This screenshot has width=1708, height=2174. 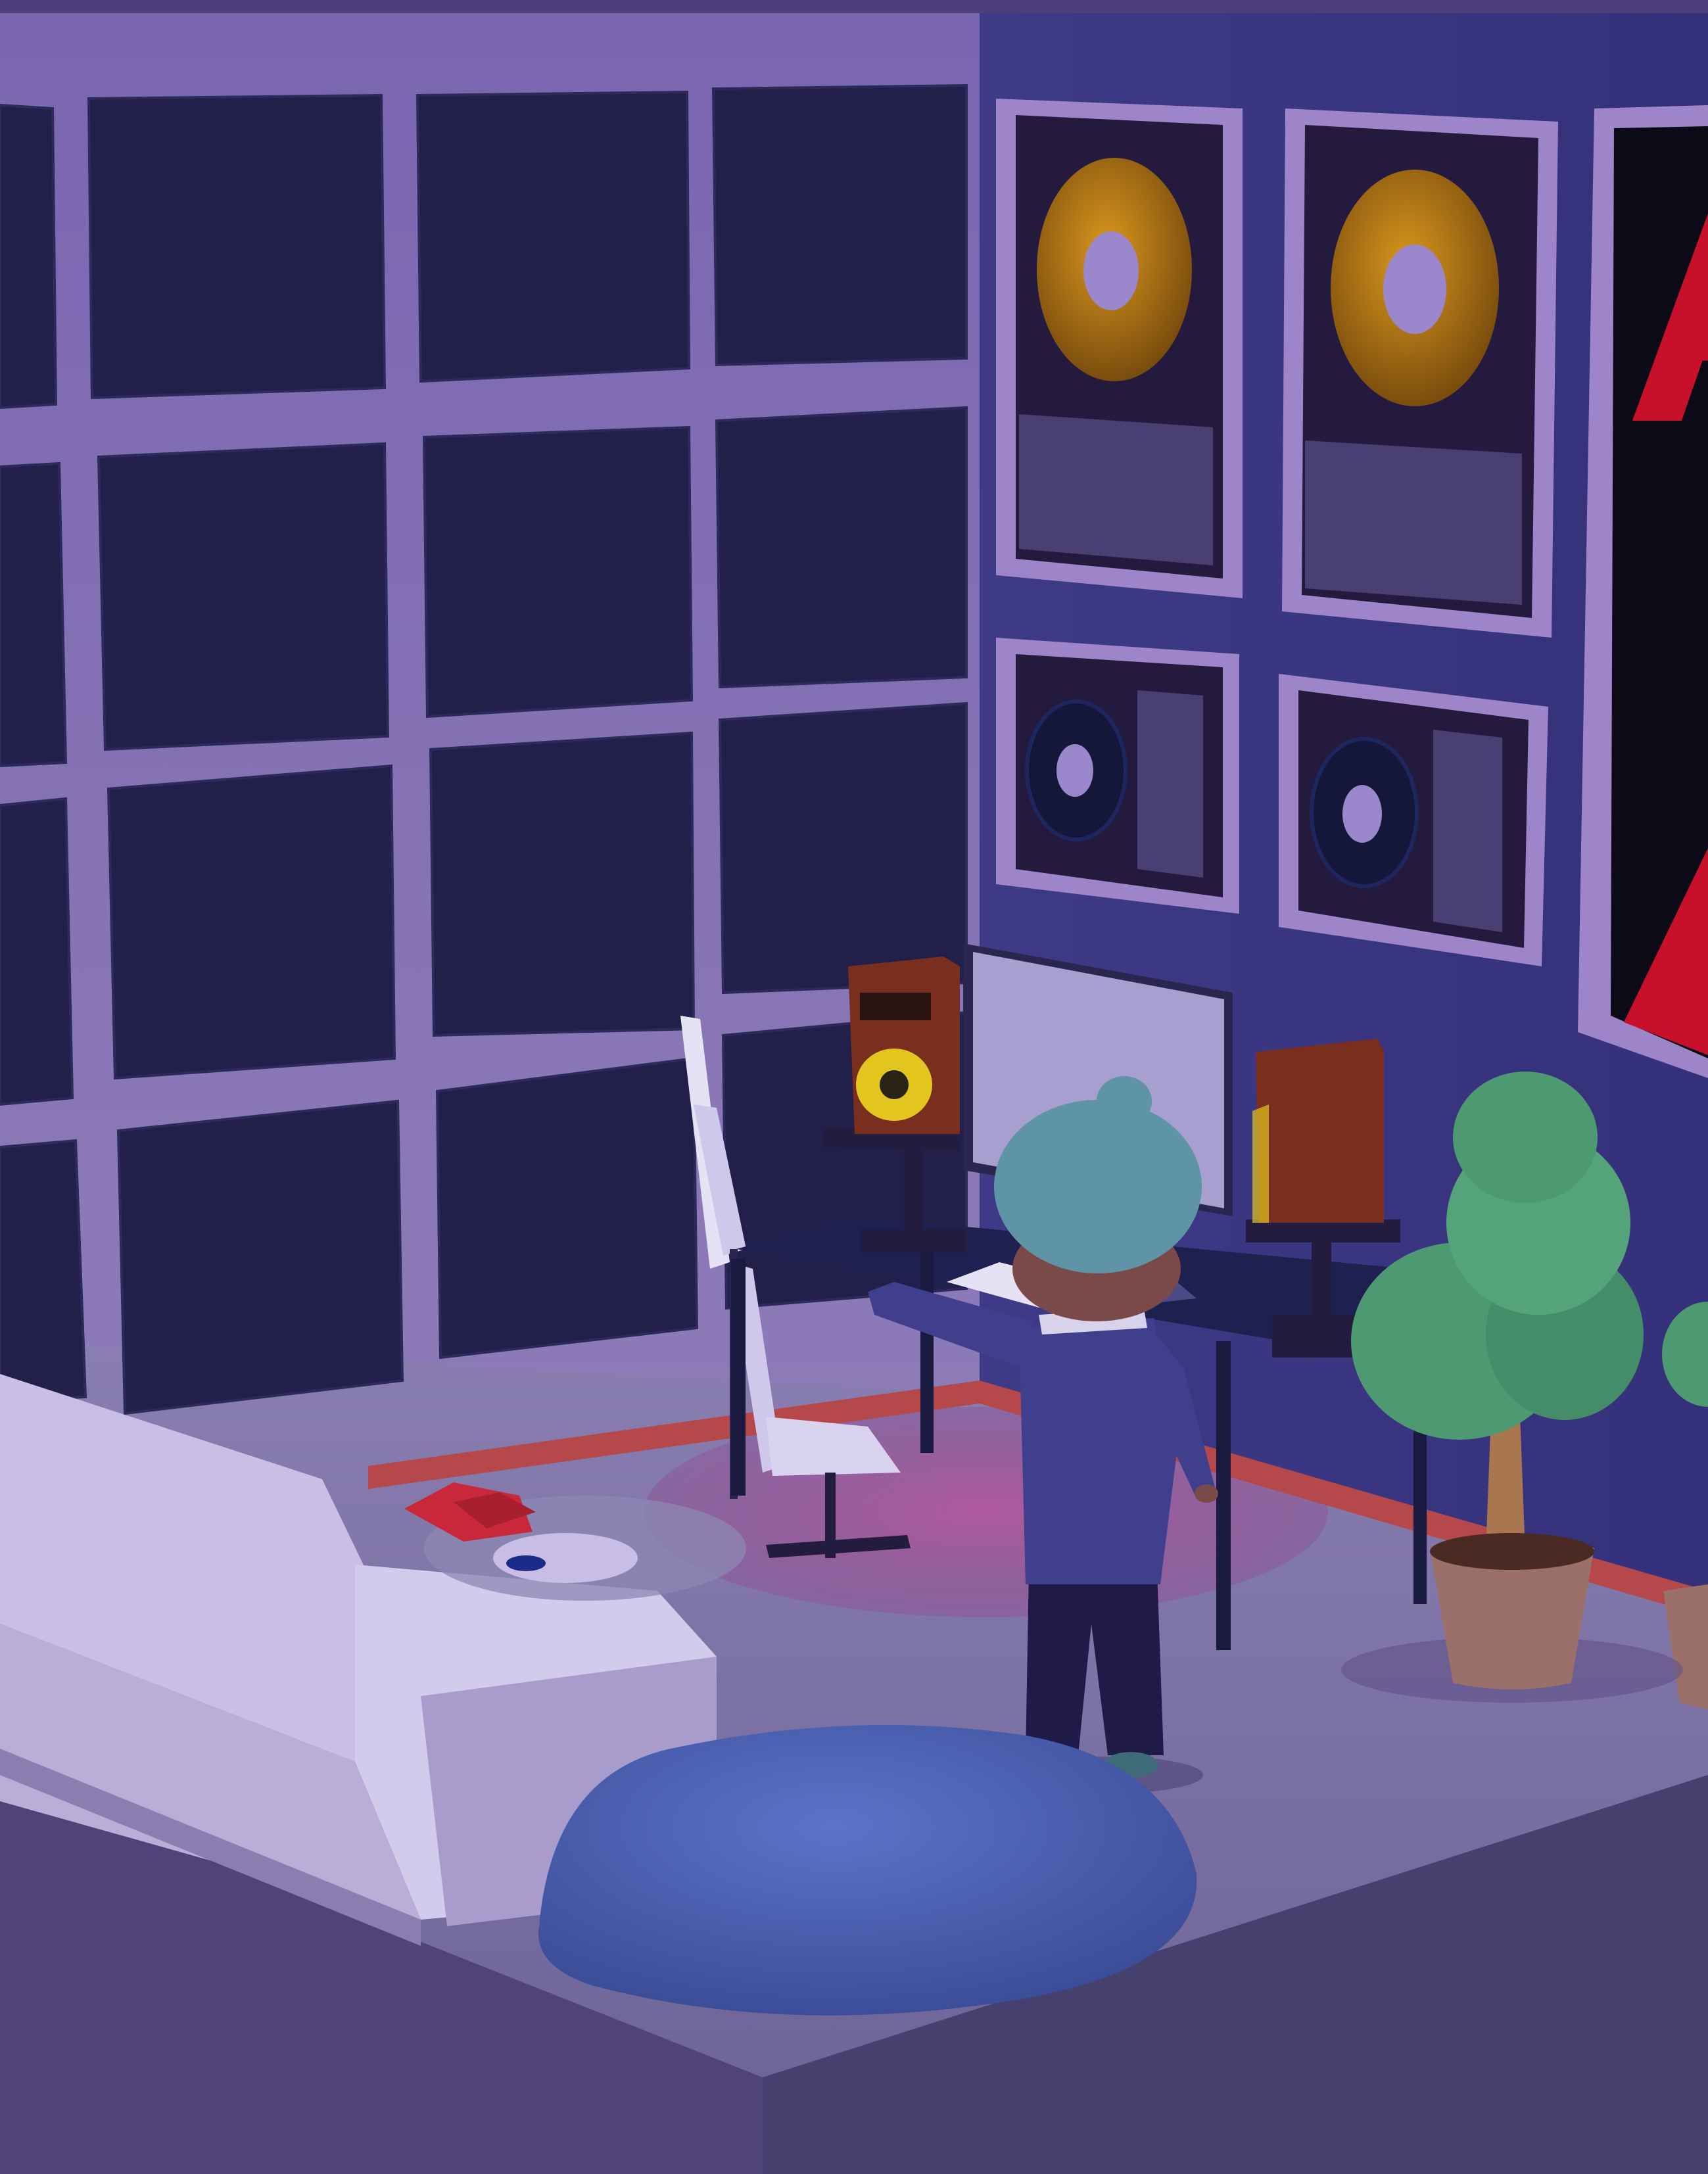 What do you see at coordinates (1260, 1164) in the screenshot?
I see `speaker-side` at bounding box center [1260, 1164].